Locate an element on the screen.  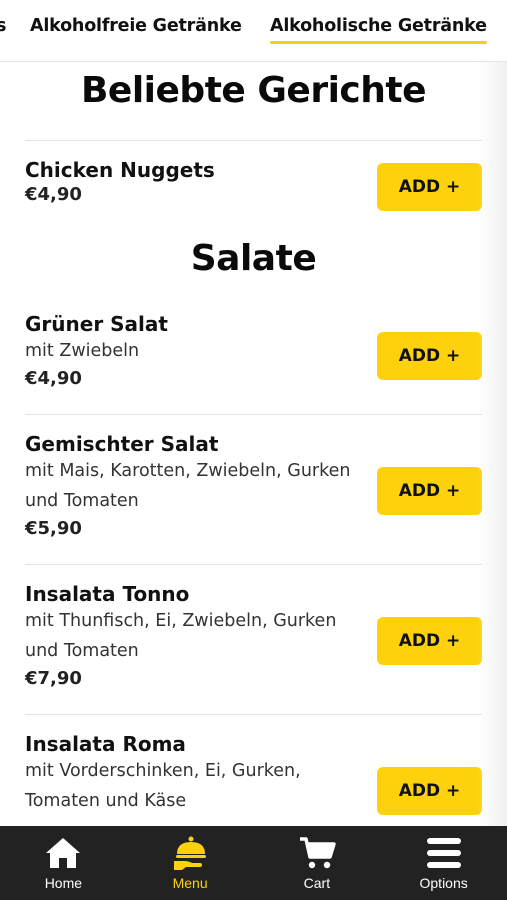
dish-price: €7,90 is located at coordinates (53, 678).